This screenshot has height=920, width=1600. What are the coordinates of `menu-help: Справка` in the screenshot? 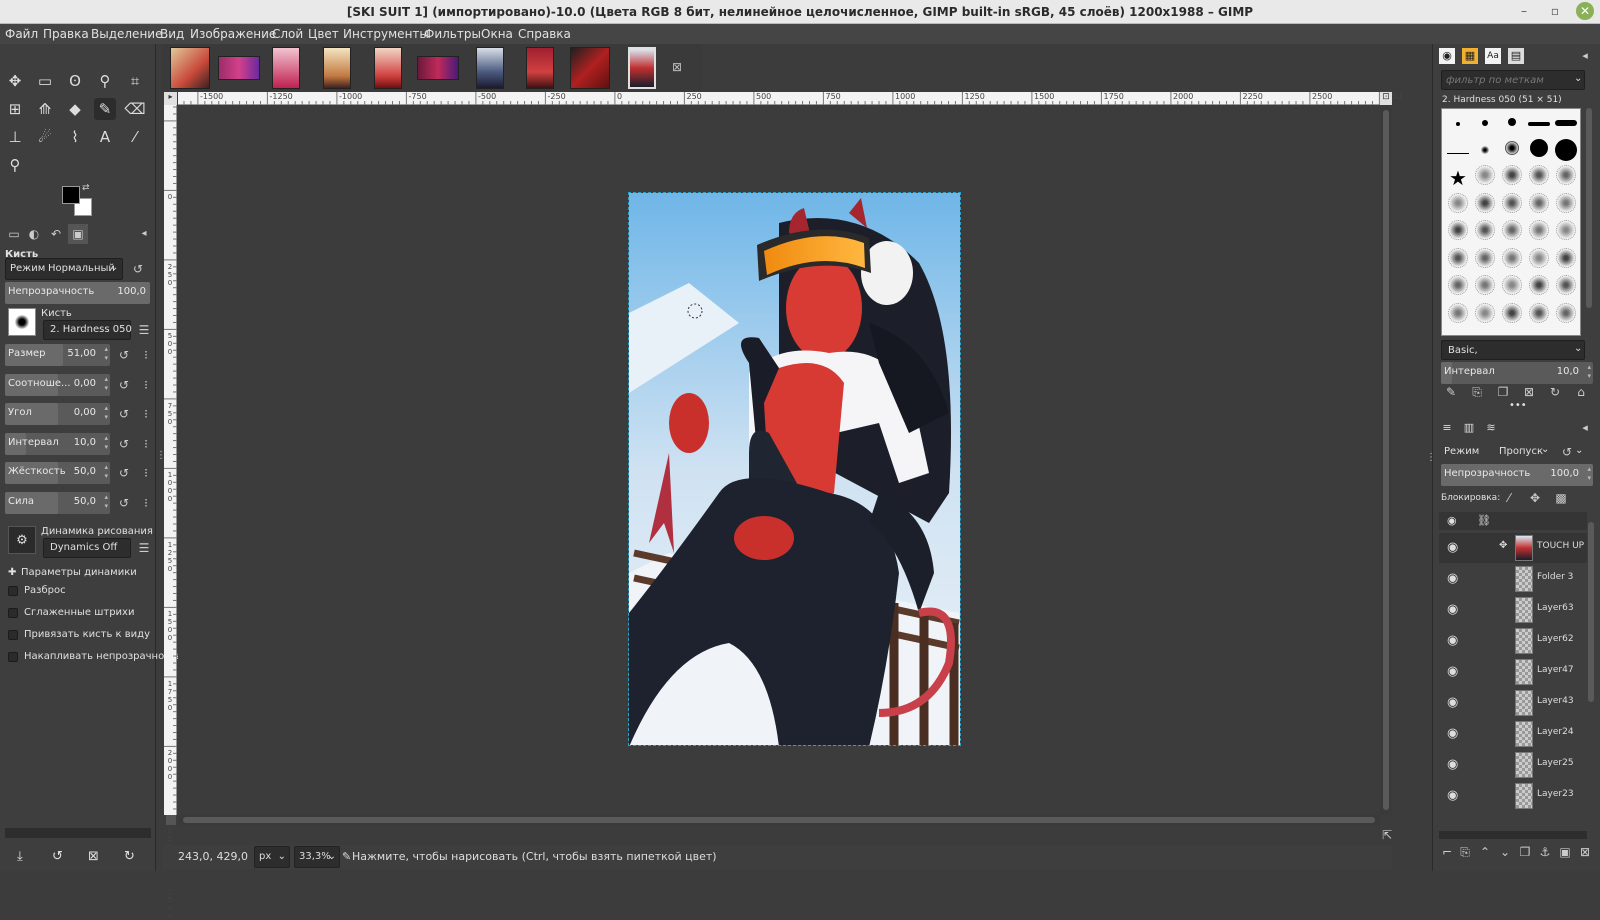 It's located at (544, 34).